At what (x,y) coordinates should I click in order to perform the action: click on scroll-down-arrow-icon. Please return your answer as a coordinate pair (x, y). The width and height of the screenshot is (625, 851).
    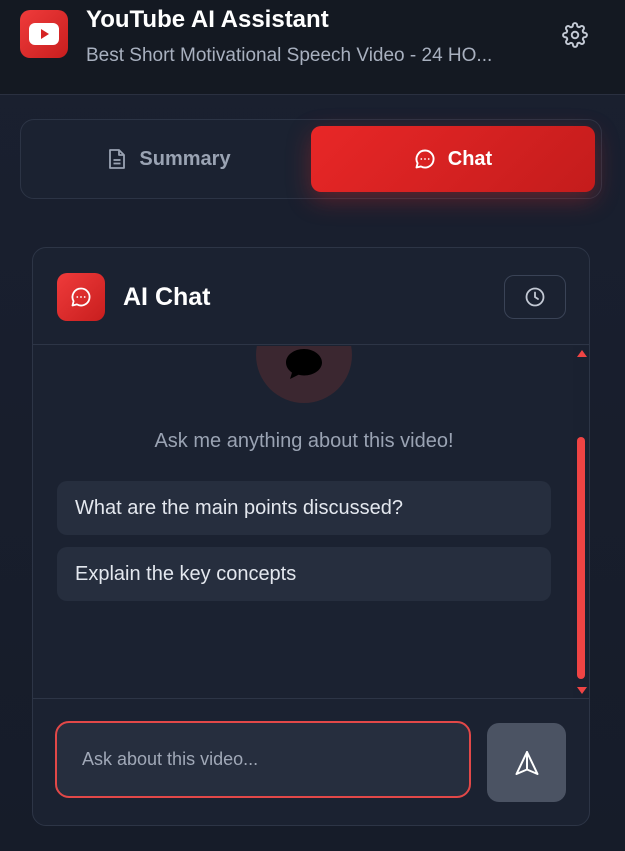
    Looking at the image, I should click on (582, 690).